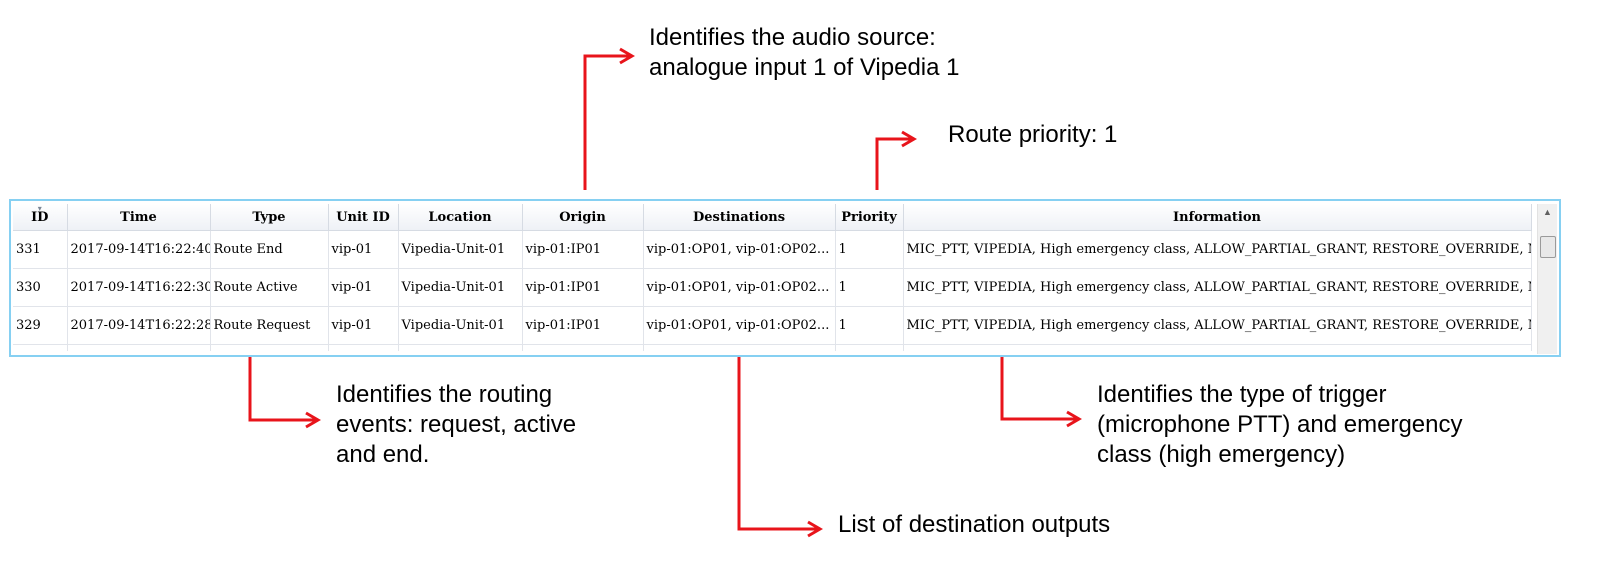 The width and height of the screenshot is (1597, 580). What do you see at coordinates (269, 325) in the screenshot?
I see `cell-type: Route Request` at bounding box center [269, 325].